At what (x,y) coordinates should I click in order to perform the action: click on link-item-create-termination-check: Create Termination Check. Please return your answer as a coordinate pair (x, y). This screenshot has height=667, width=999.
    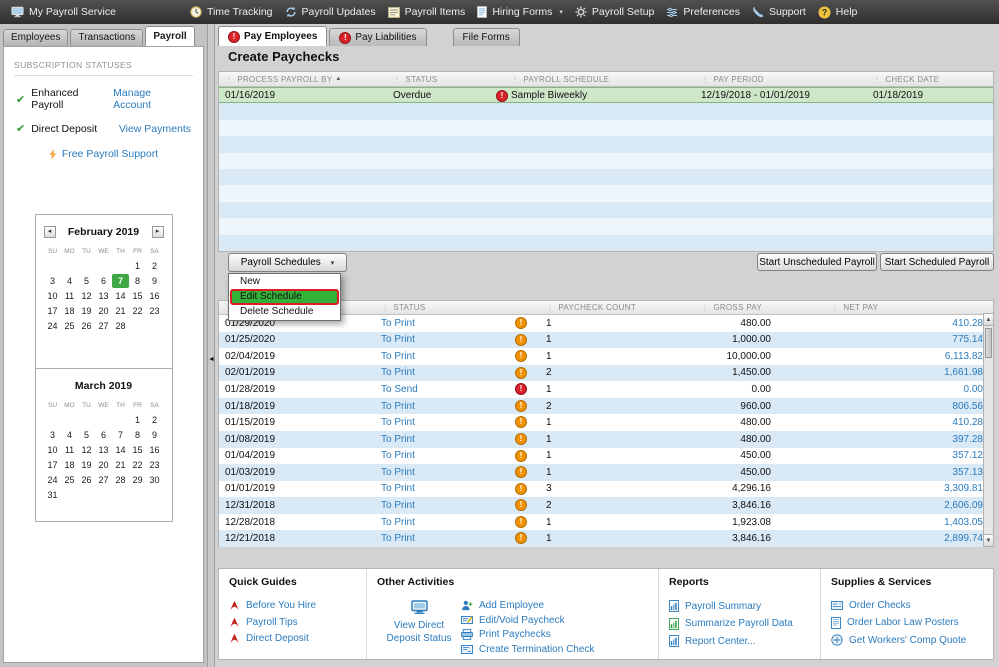
    Looking at the image, I should click on (556, 649).